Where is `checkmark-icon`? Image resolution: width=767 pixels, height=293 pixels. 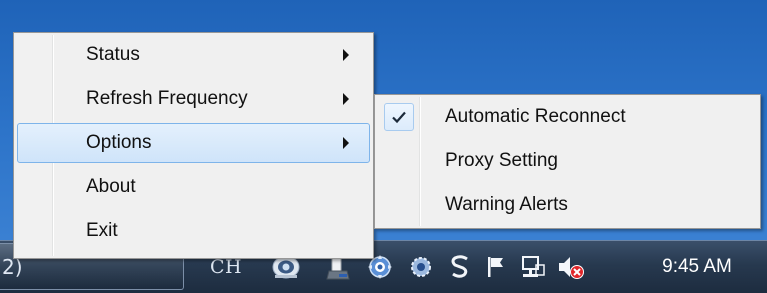 checkmark-icon is located at coordinates (399, 117).